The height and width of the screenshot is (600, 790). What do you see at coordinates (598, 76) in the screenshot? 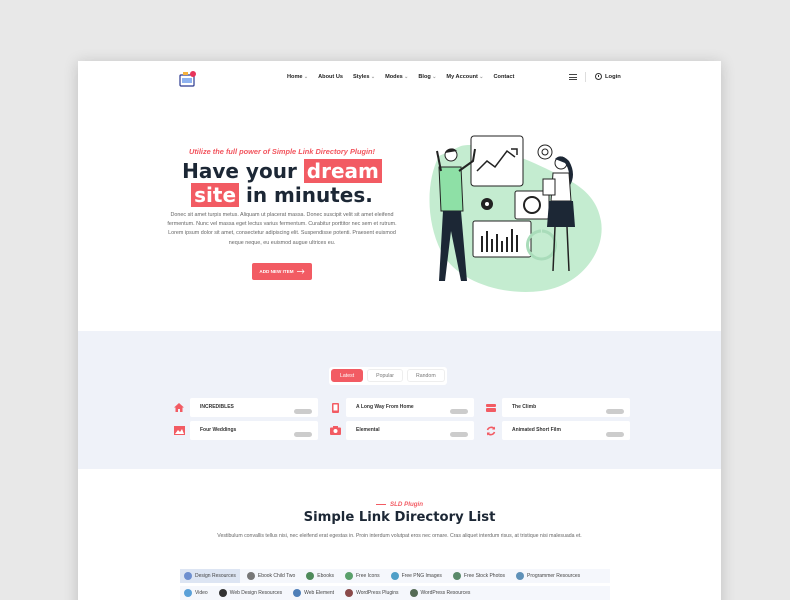
I see `power-icon` at bounding box center [598, 76].